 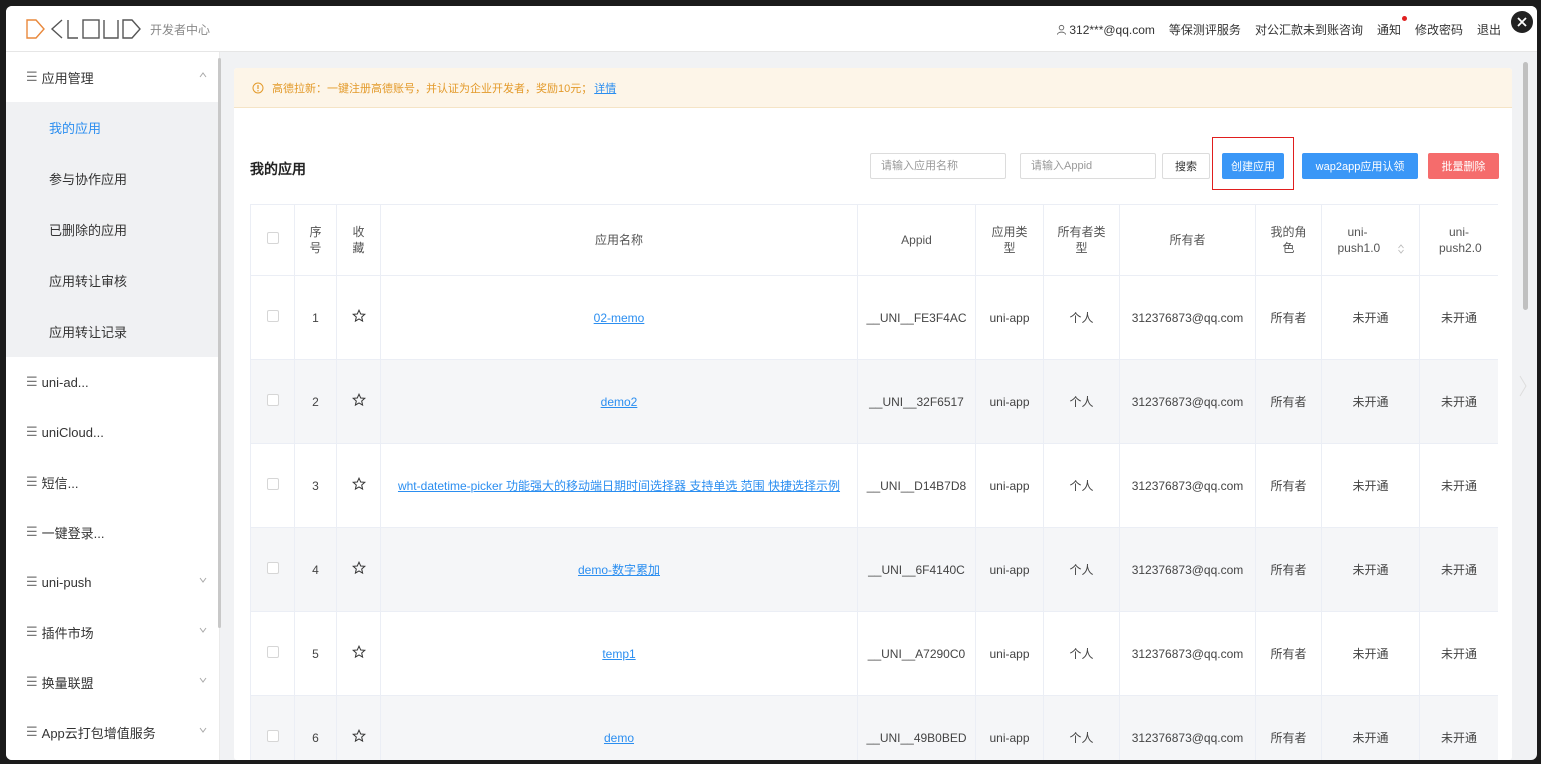 I want to click on sidebar-item-deleted-apps: 已删除的应用, so click(x=112, y=229).